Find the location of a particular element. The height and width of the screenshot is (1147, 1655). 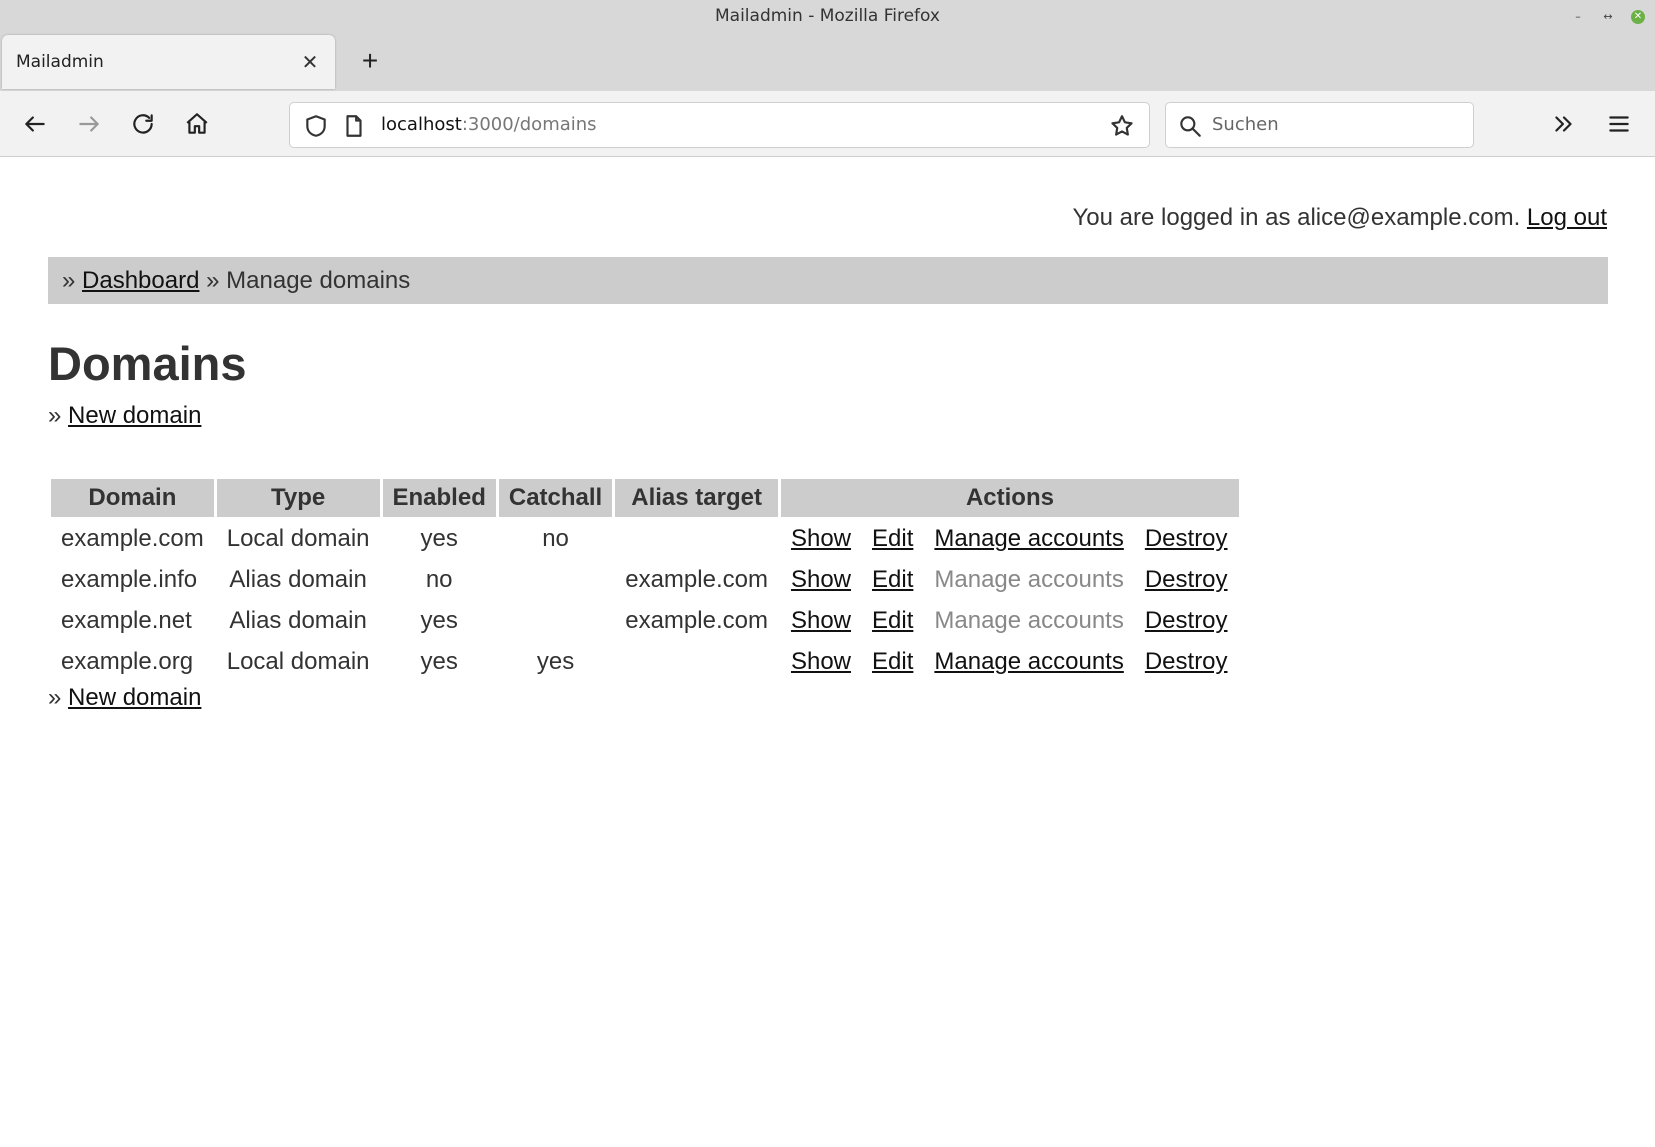

minimize-icon: – is located at coordinates (1578, 17).